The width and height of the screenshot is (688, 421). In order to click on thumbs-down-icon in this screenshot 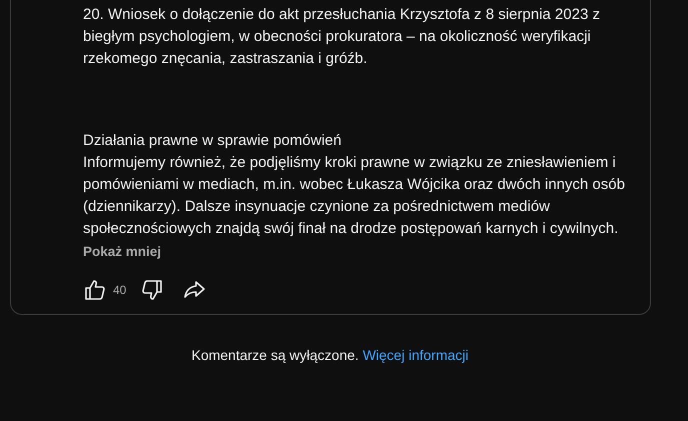, I will do `click(152, 290)`.